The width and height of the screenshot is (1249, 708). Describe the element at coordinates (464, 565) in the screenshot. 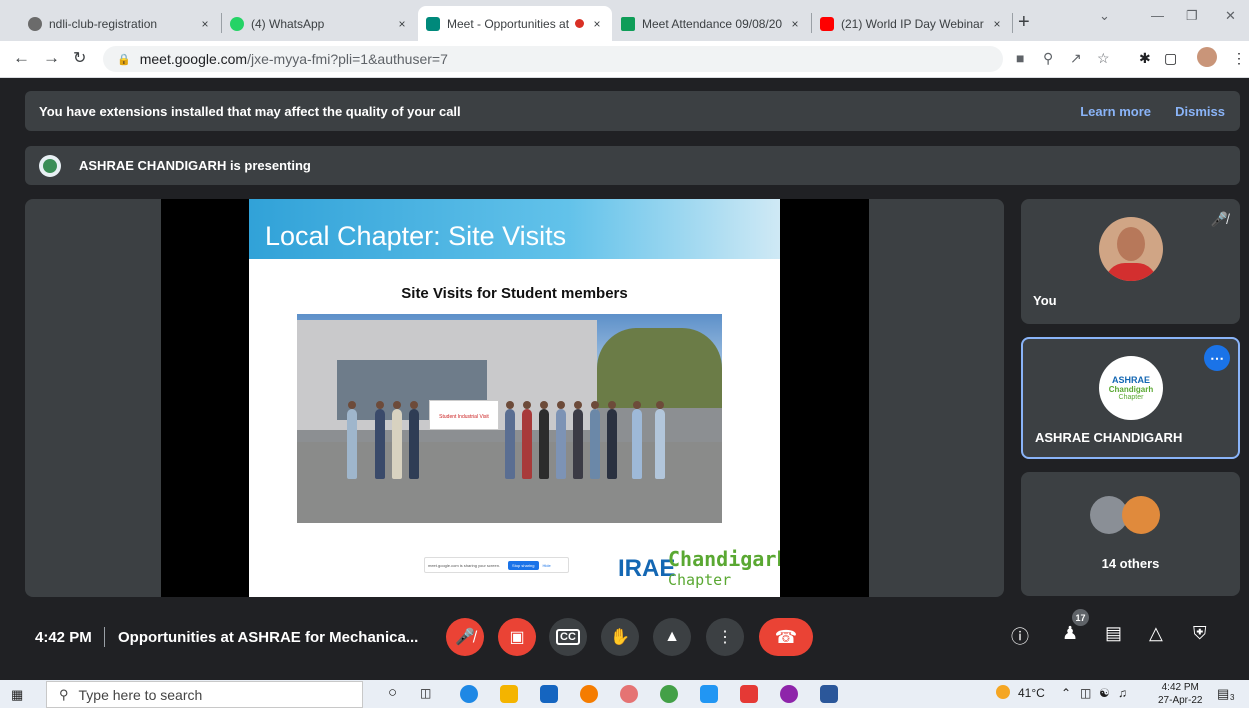

I see `sharing-notice-text: meet.google.com is sharing your screen.` at that location.